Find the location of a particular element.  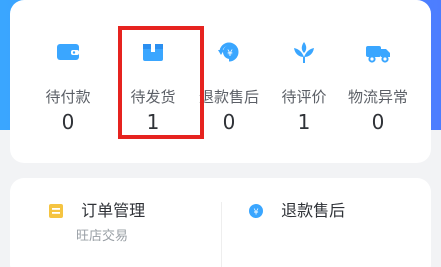

order-management-link: 订单管理 旺店交易 is located at coordinates (96, 230).